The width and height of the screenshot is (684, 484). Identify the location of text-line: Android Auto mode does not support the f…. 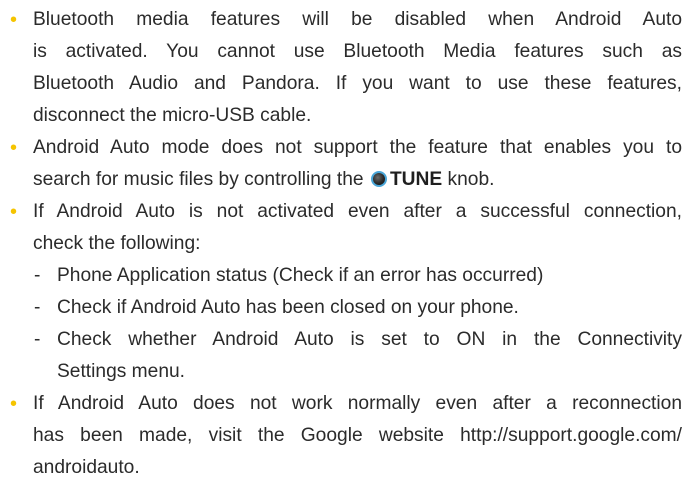
(357, 147).